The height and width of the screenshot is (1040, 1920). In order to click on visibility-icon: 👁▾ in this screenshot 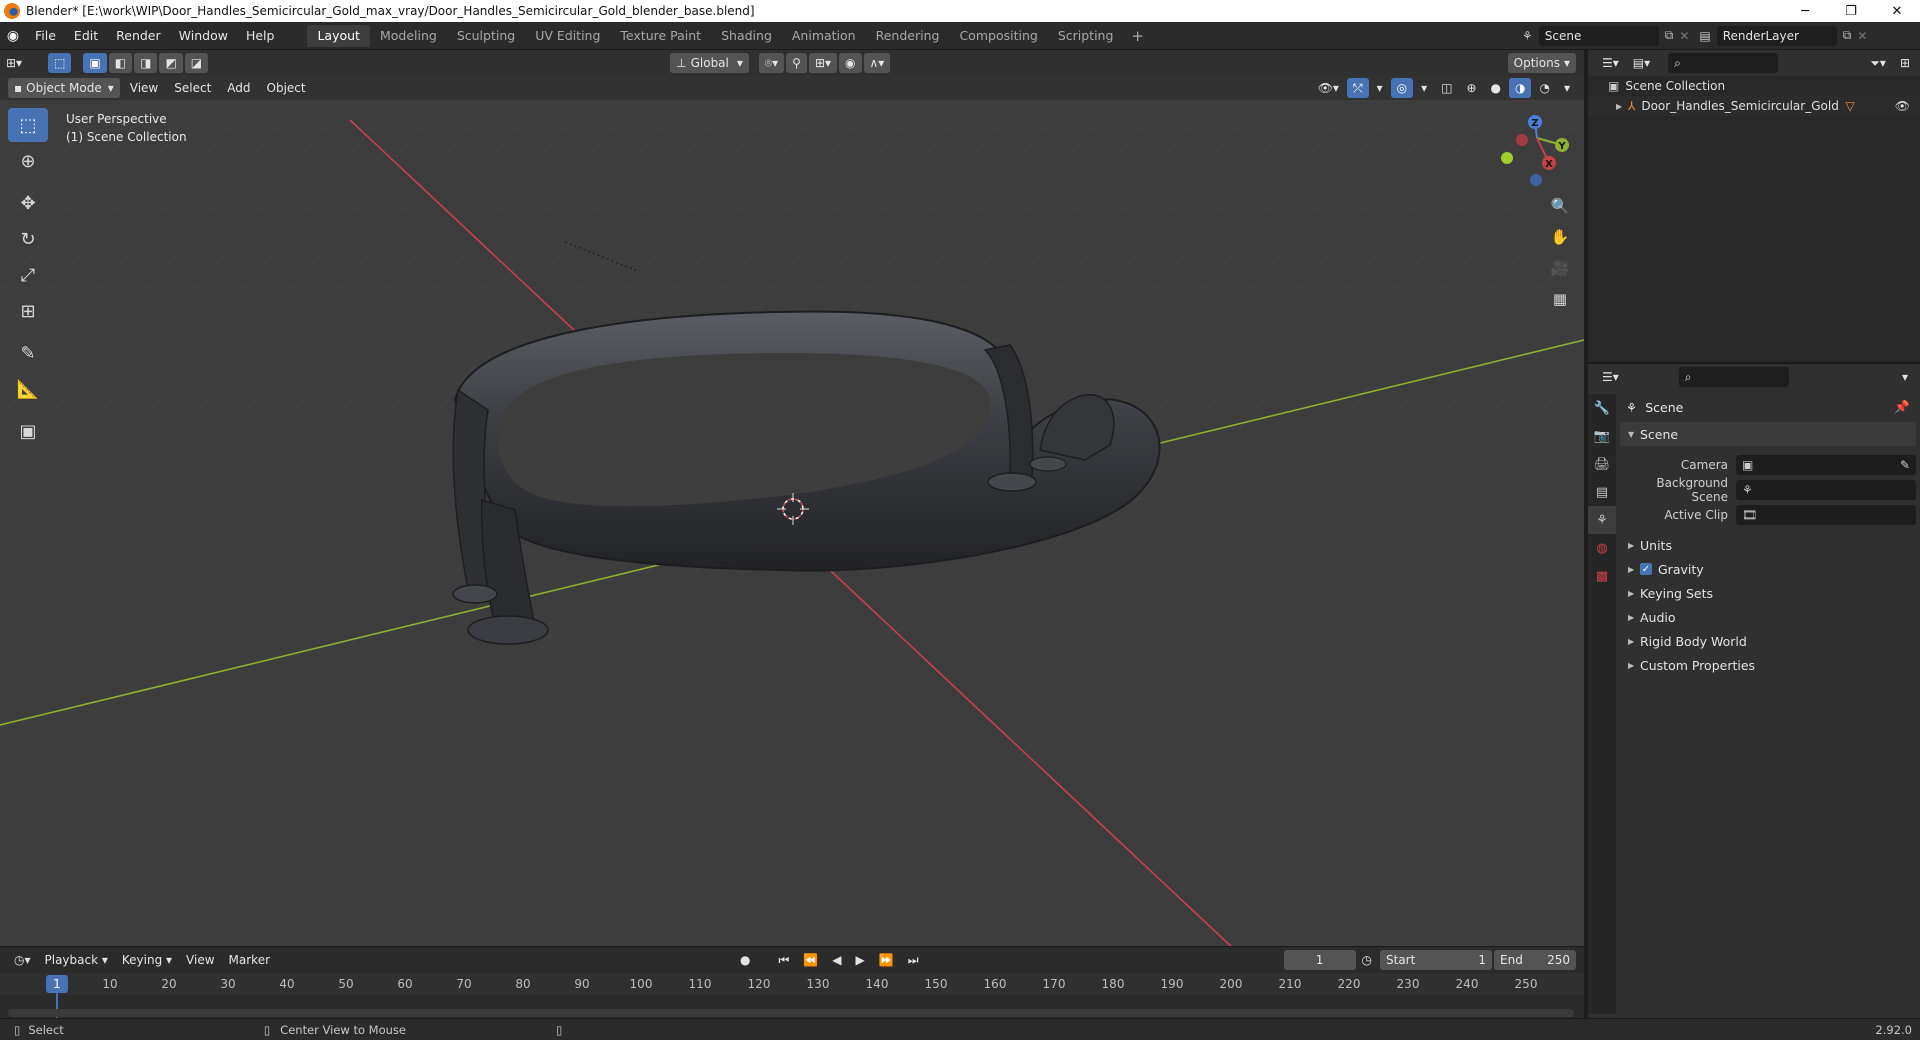, I will do `click(1328, 88)`.